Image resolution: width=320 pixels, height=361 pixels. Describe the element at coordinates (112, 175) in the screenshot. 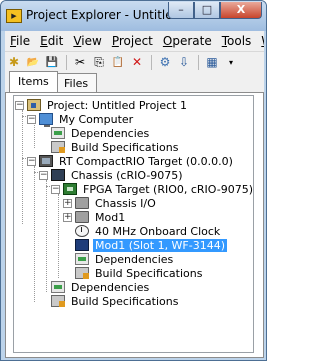

I see `tree-item-chassis: − Chassis (cRIO-9075)` at that location.